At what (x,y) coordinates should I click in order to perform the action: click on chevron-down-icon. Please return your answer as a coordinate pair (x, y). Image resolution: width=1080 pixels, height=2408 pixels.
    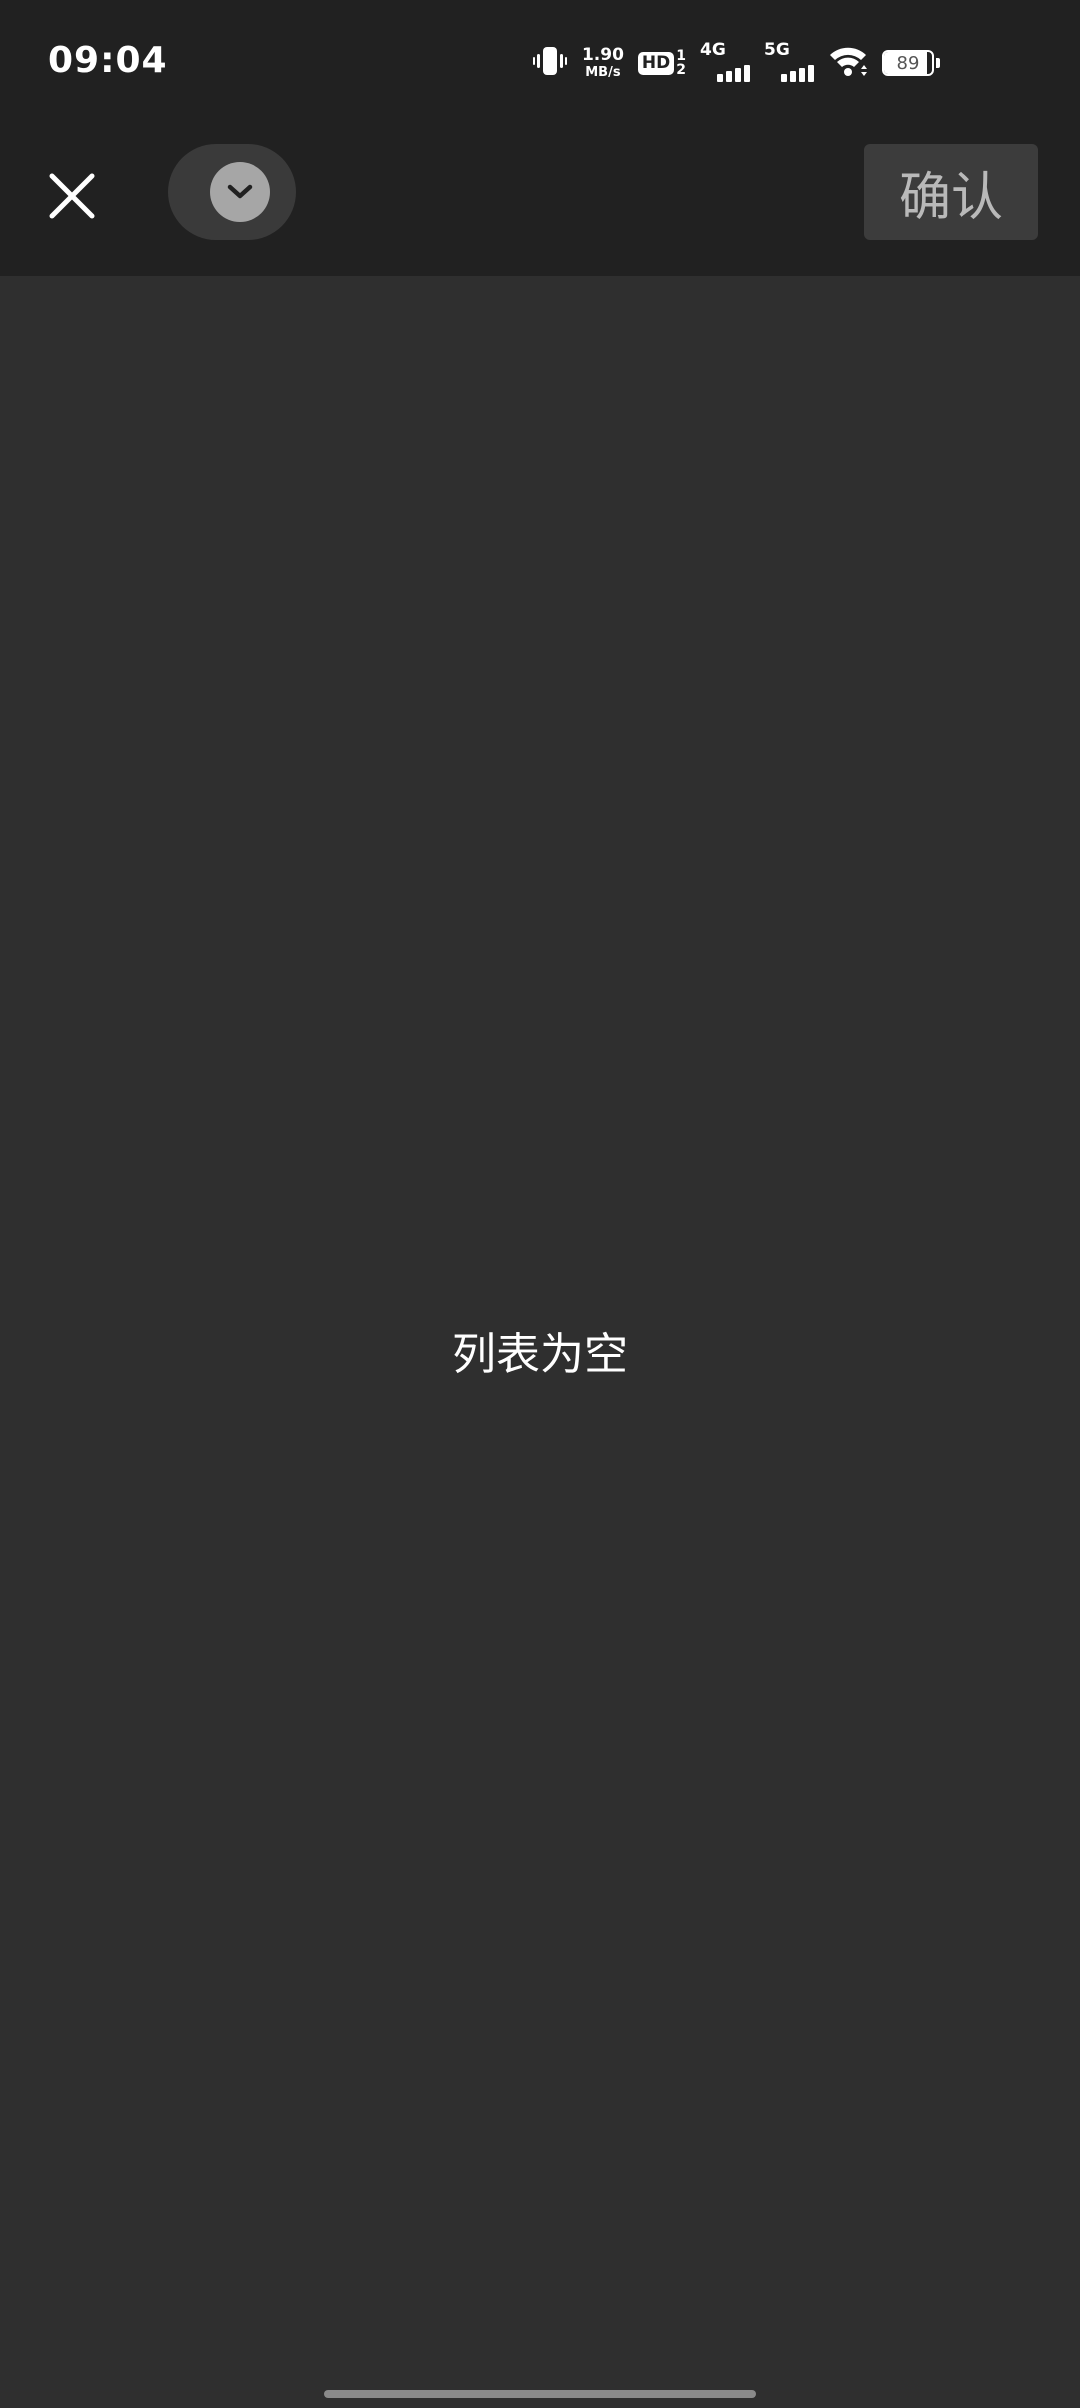
    Looking at the image, I should click on (240, 191).